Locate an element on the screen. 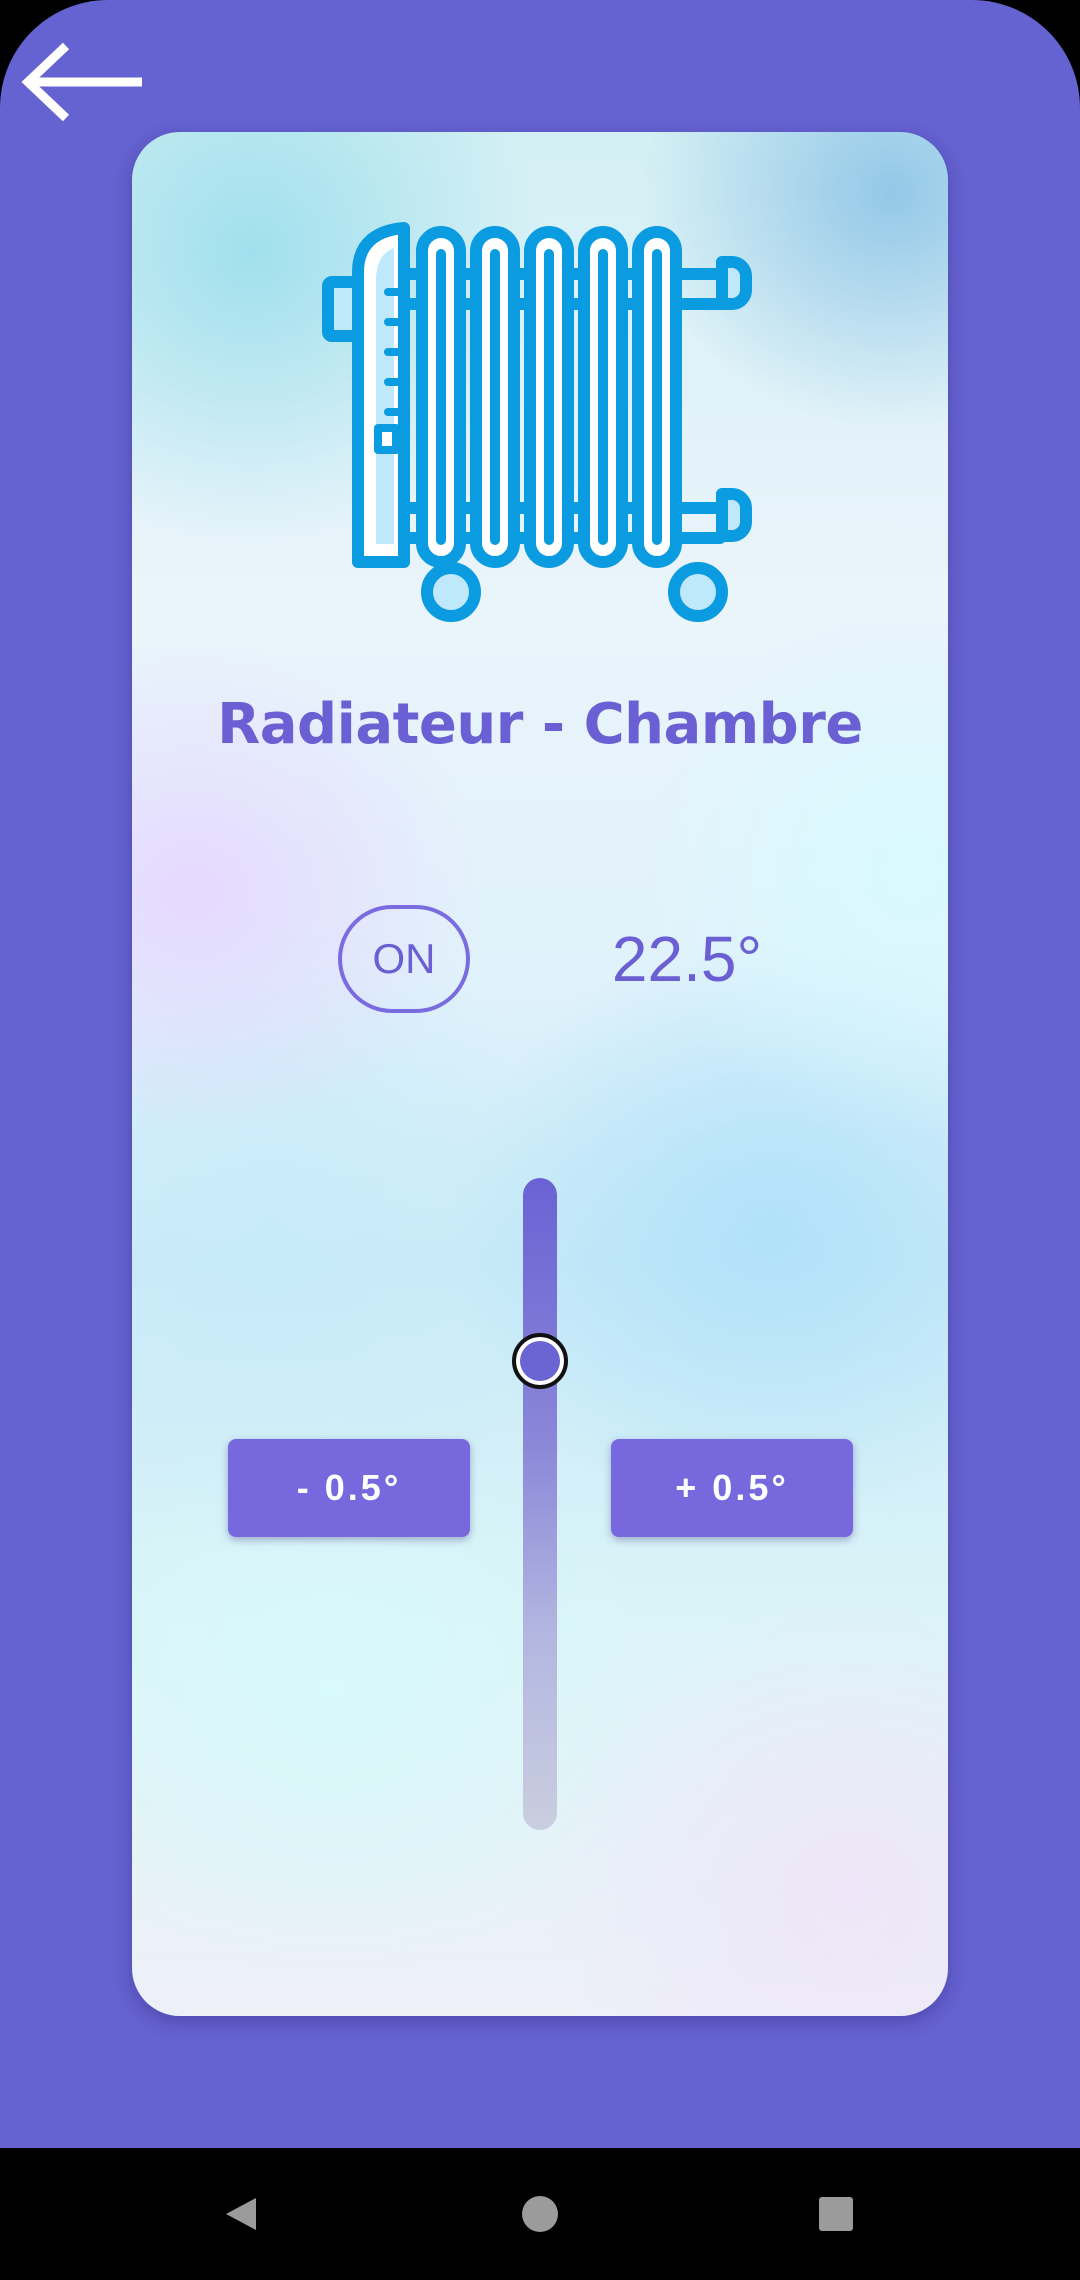 Image resolution: width=1080 pixels, height=2280 pixels. nav-back-button is located at coordinates (242, 2214).